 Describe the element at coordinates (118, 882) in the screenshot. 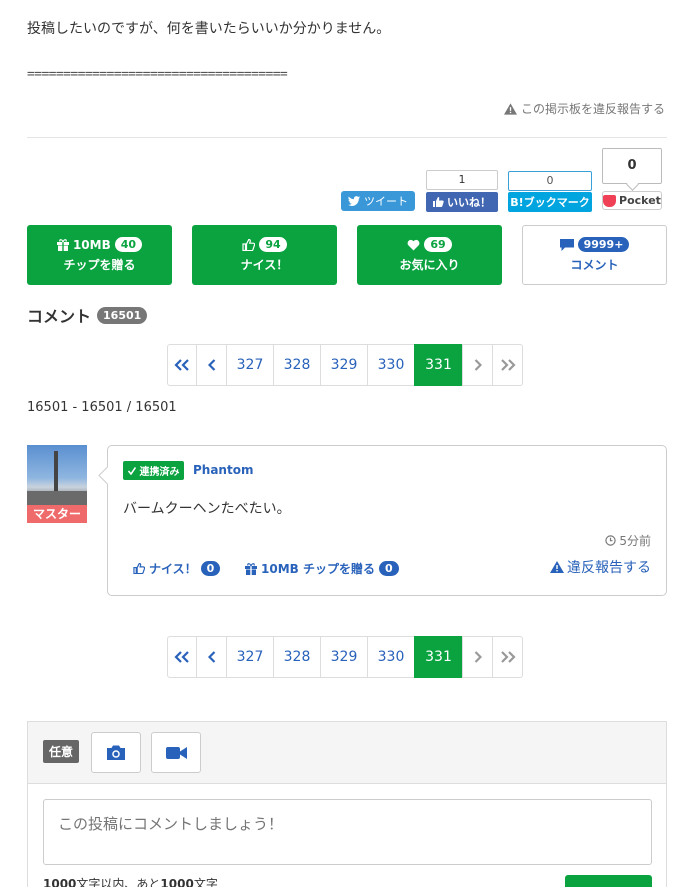

I see `char-limit-mid: 文字以内、あと` at that location.